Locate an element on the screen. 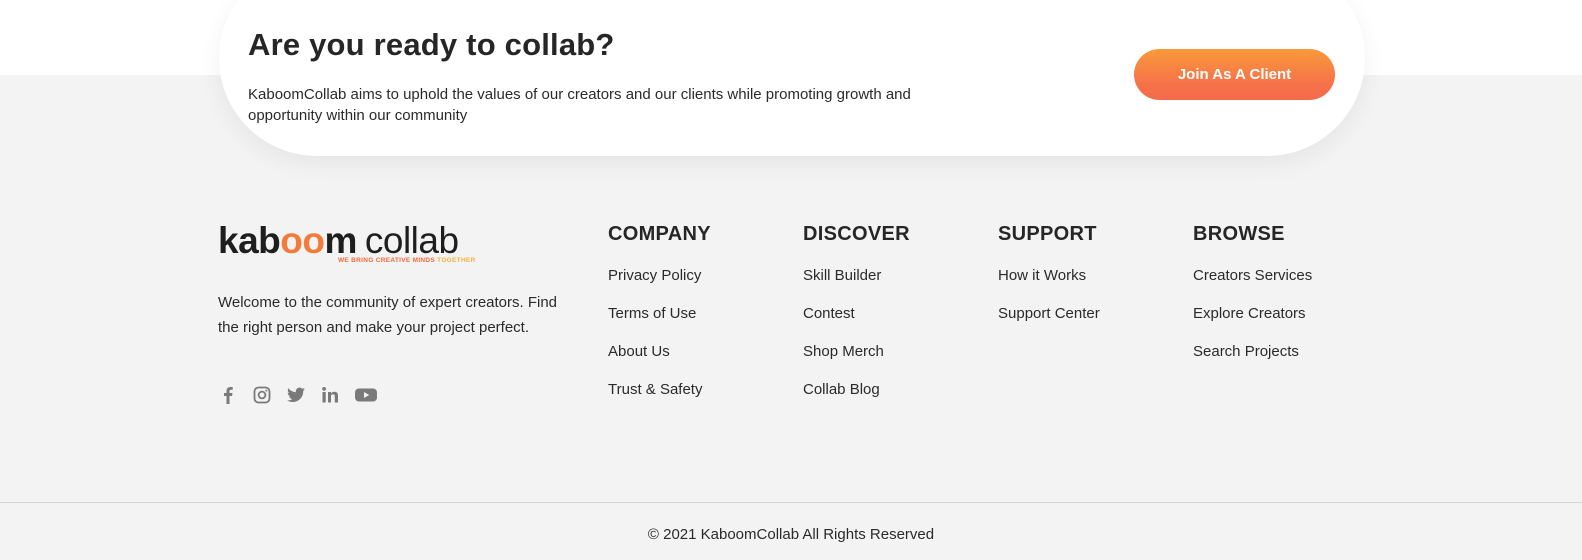 This screenshot has width=1582, height=560. footer-link-search-projects: Search Projects is located at coordinates (1252, 352).